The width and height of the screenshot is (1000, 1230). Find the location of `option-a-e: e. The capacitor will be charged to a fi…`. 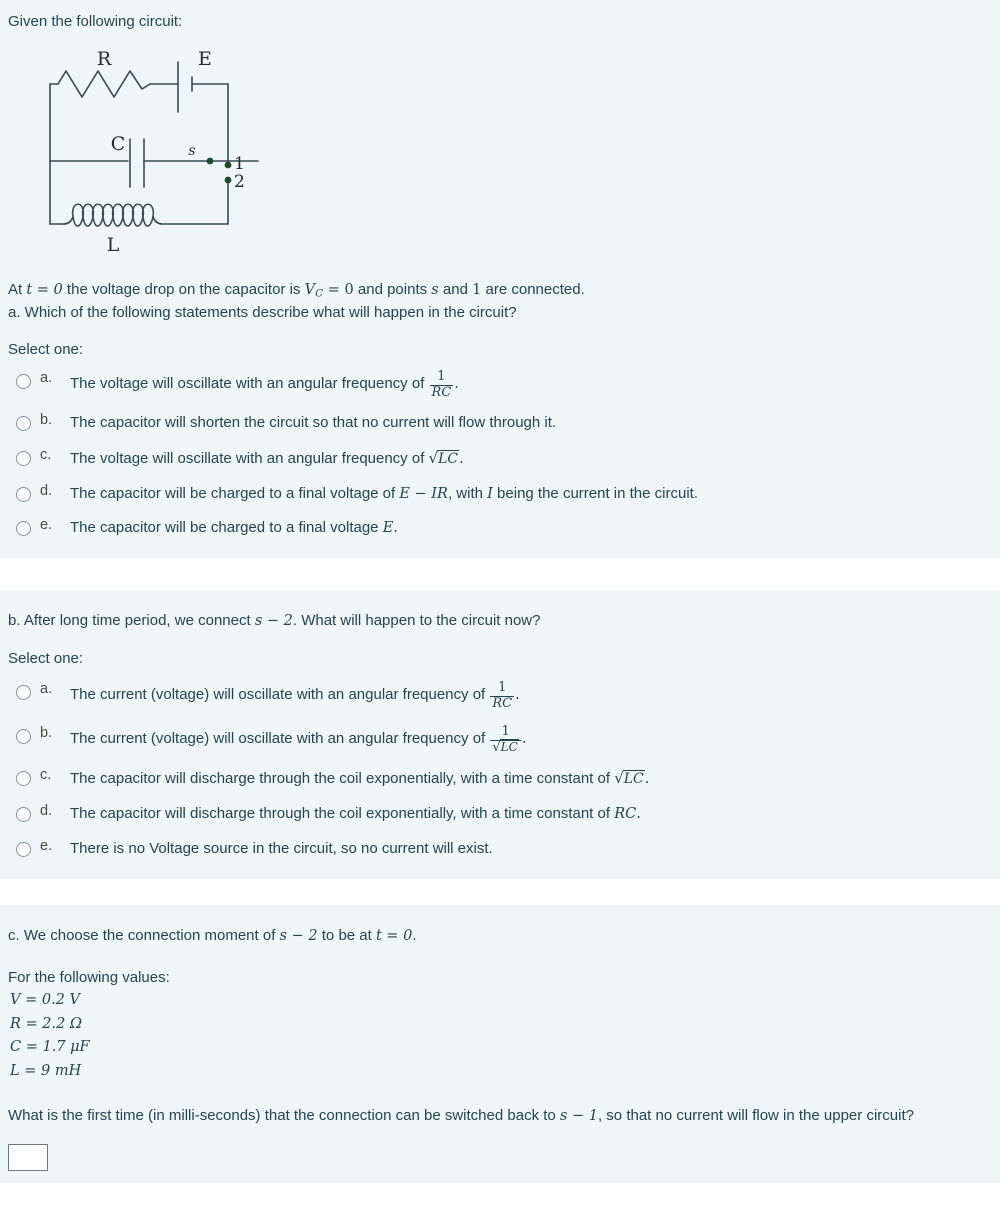

option-a-e: e. The capacitor will be charged to a fi… is located at coordinates (500, 528).